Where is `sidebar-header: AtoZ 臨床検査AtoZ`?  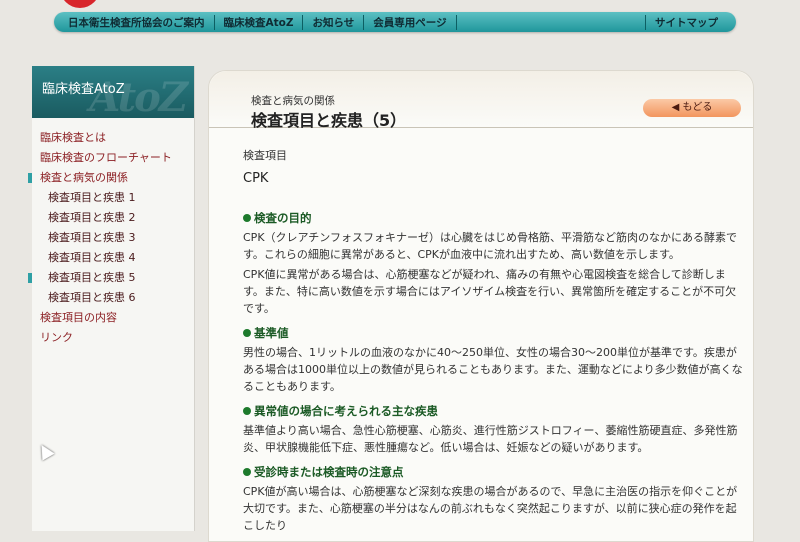
sidebar-header: AtoZ 臨床検査AtoZ is located at coordinates (113, 92).